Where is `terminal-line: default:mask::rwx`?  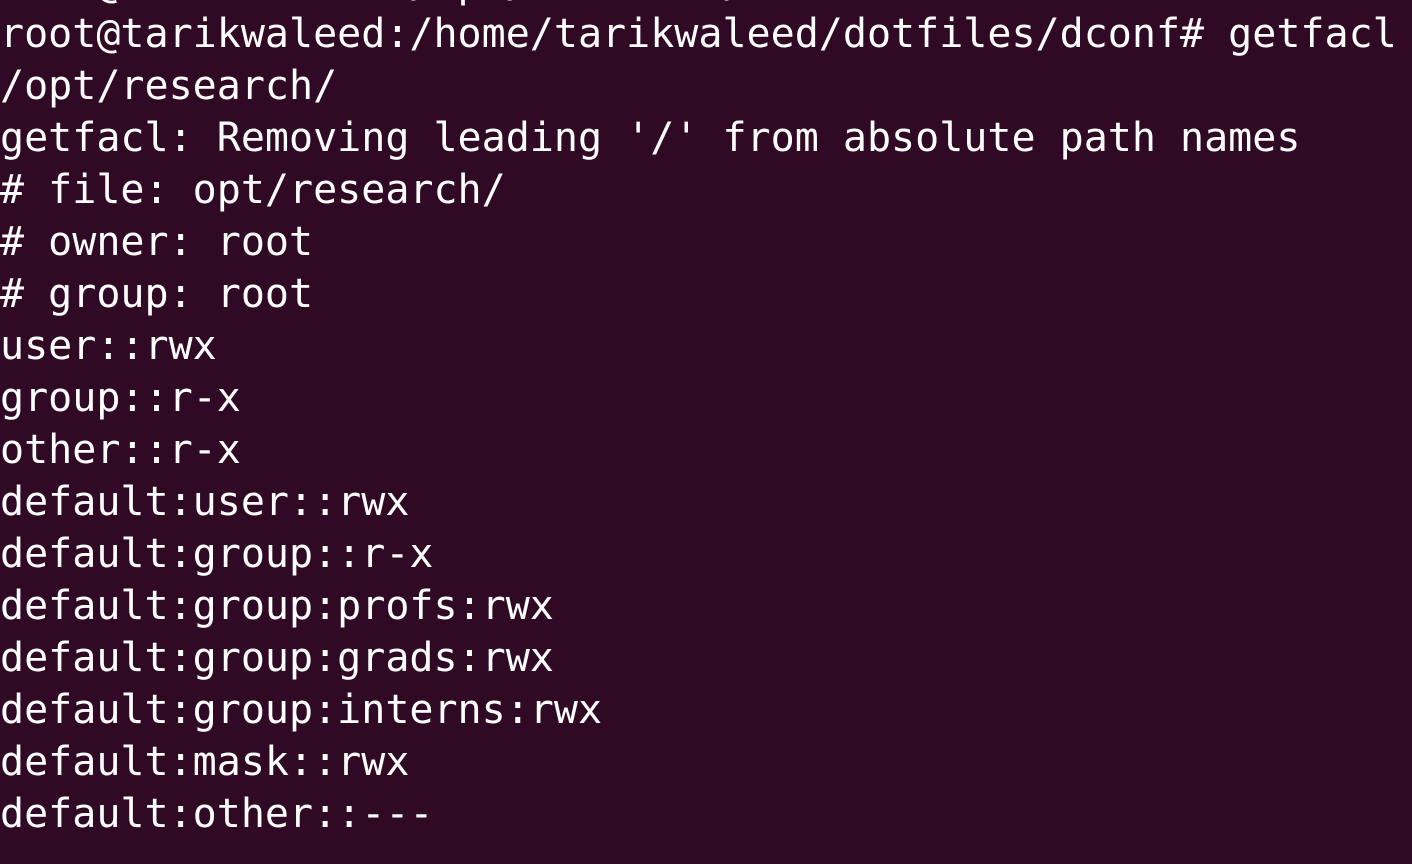 terminal-line: default:mask::rwx is located at coordinates (205, 762).